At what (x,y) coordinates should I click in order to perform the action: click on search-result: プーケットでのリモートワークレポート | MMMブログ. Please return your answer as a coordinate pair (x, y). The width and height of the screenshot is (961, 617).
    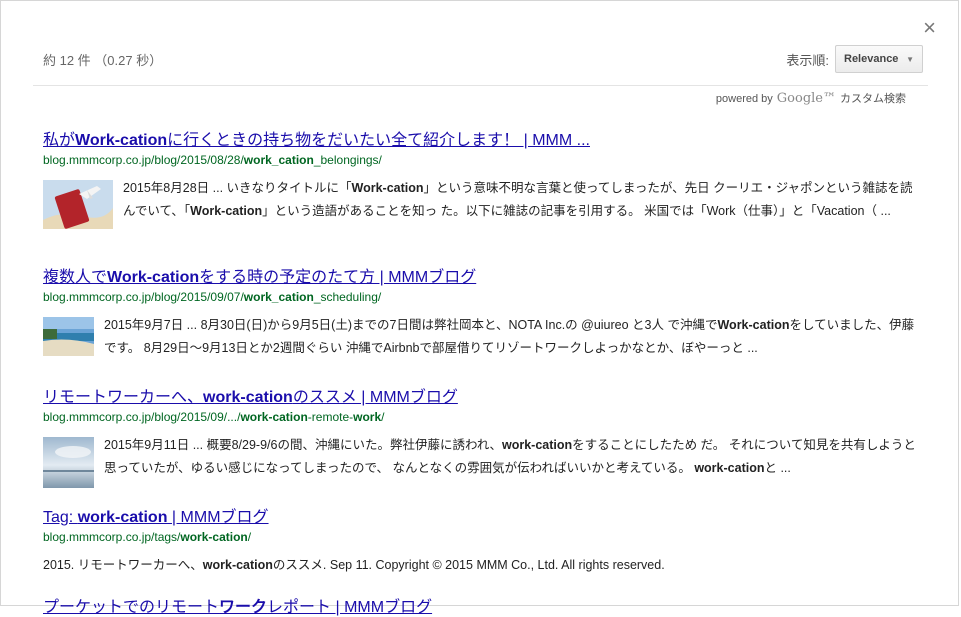
    Looking at the image, I should click on (481, 605).